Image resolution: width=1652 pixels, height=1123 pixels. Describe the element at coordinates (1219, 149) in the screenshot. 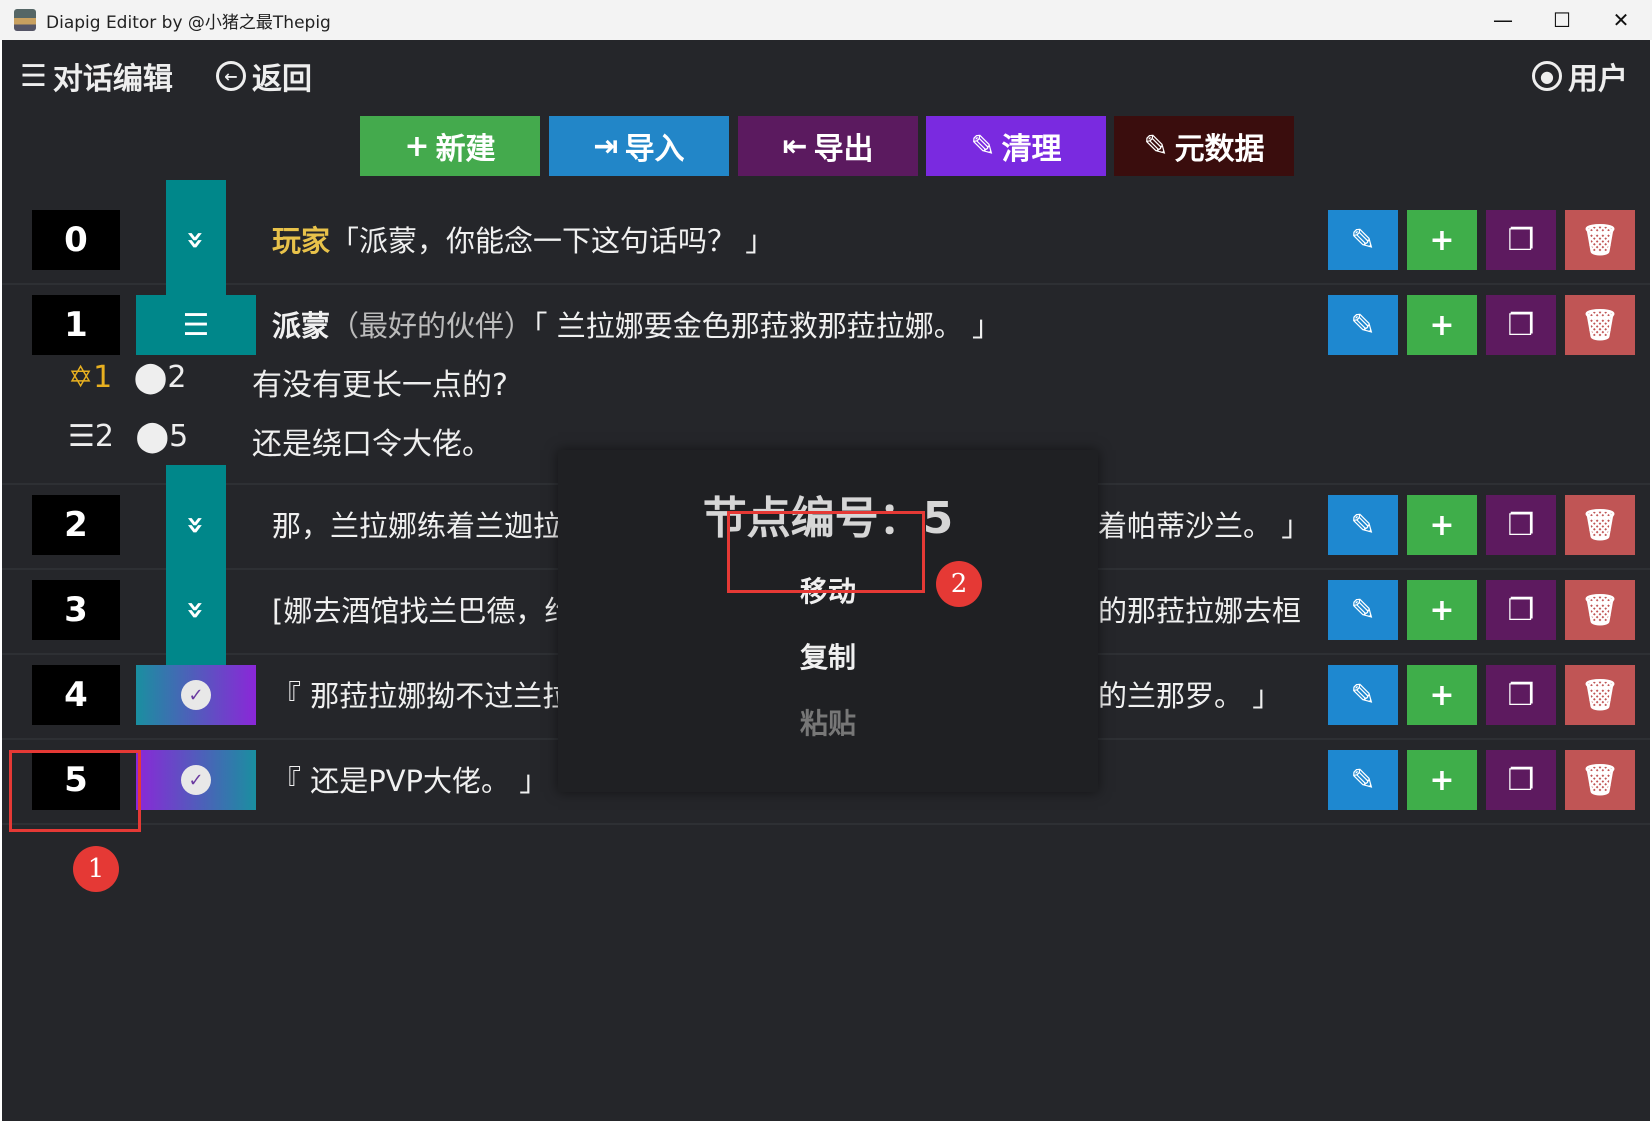

I see `metadata-label: 元数据` at that location.